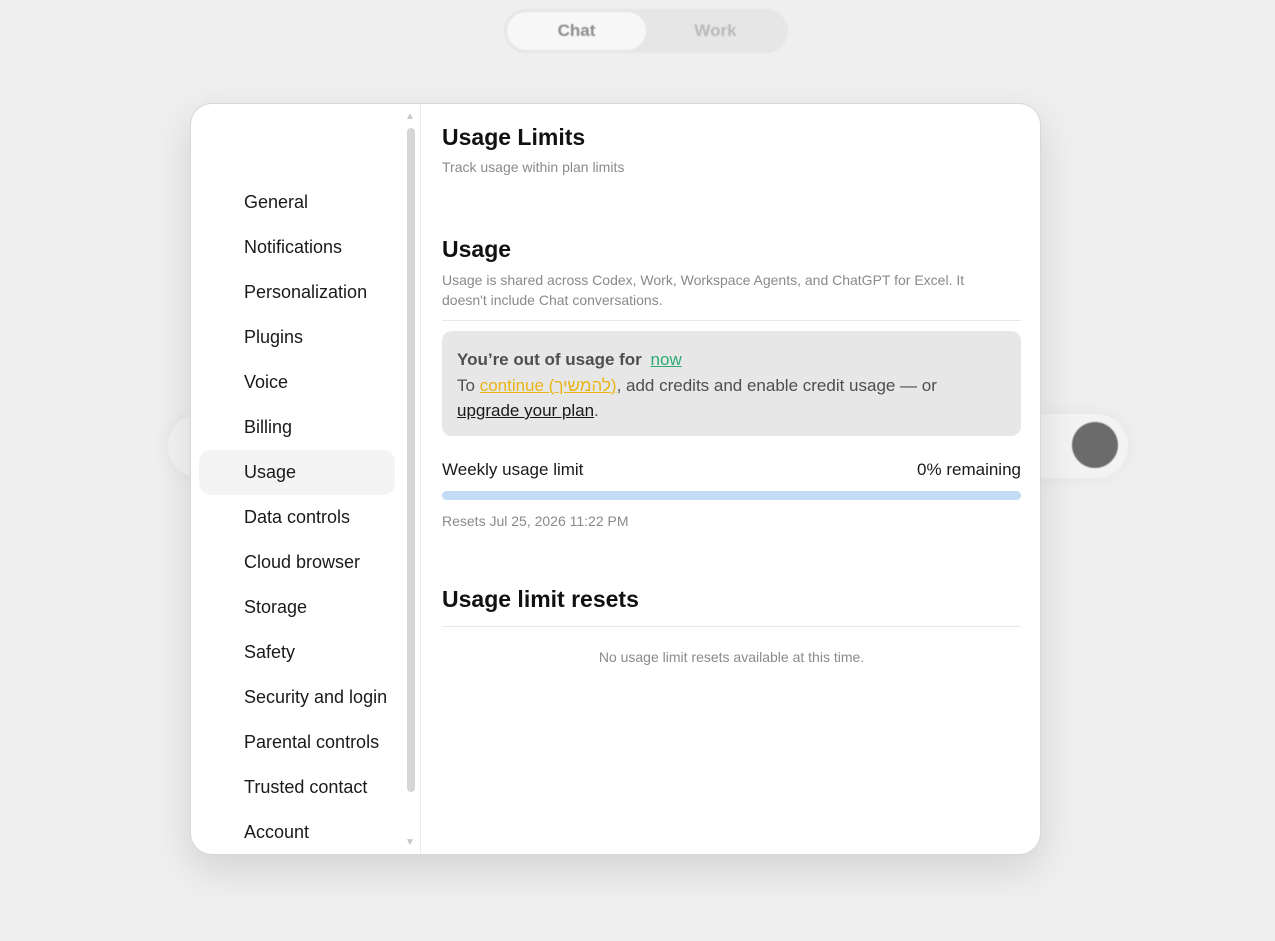  What do you see at coordinates (548, 385) in the screenshot?
I see `continue-link: continue (להמשיך)` at bounding box center [548, 385].